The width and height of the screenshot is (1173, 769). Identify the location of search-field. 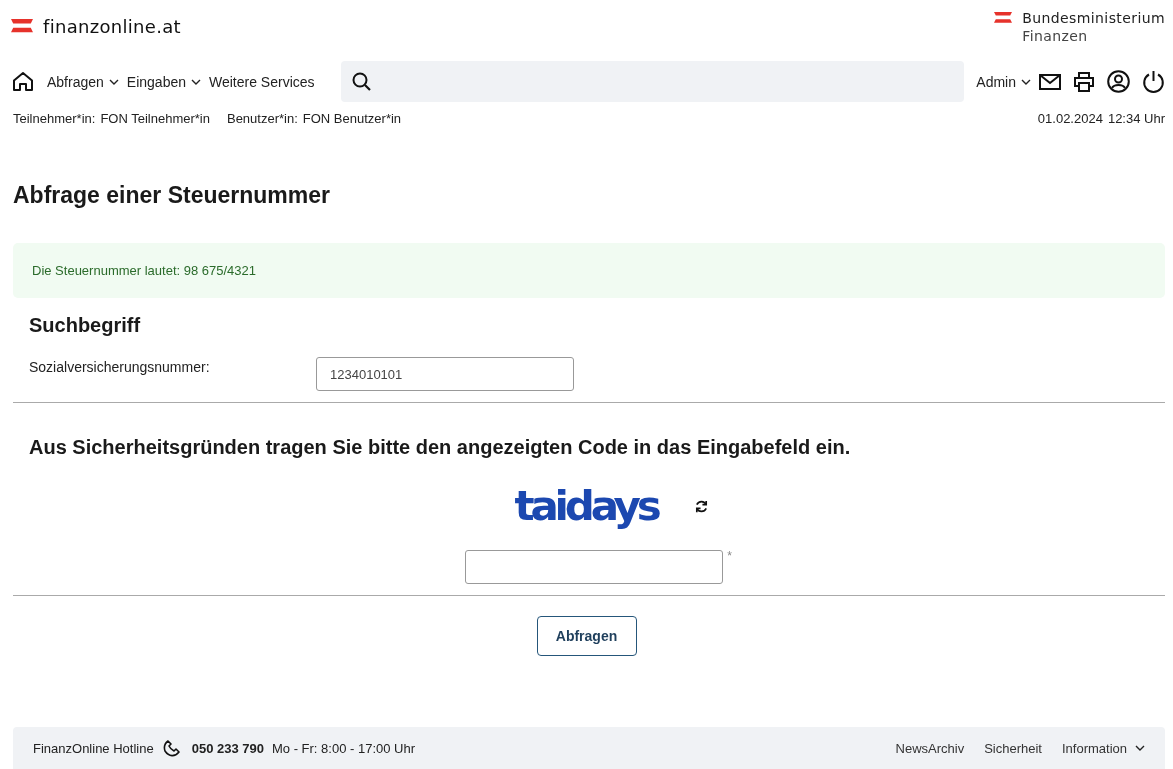
(652, 81).